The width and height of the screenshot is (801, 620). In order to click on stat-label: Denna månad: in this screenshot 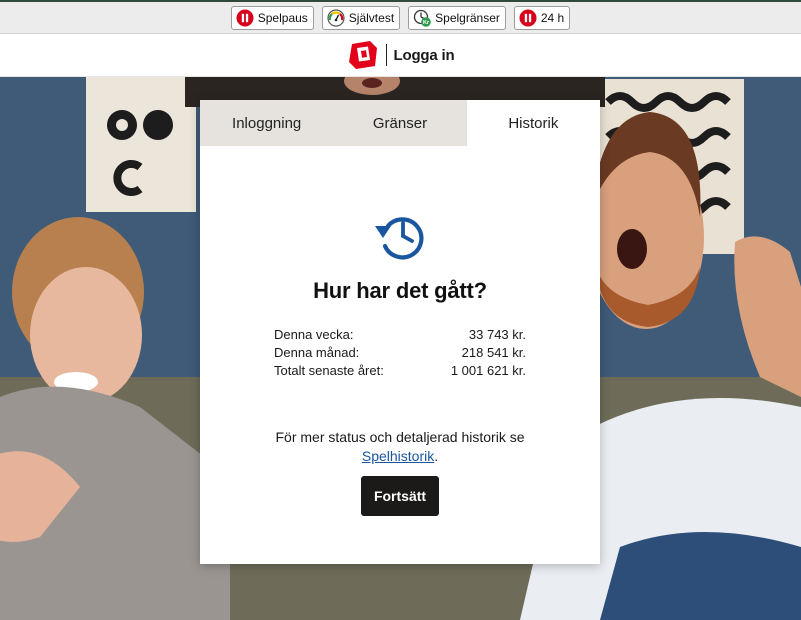, I will do `click(317, 352)`.